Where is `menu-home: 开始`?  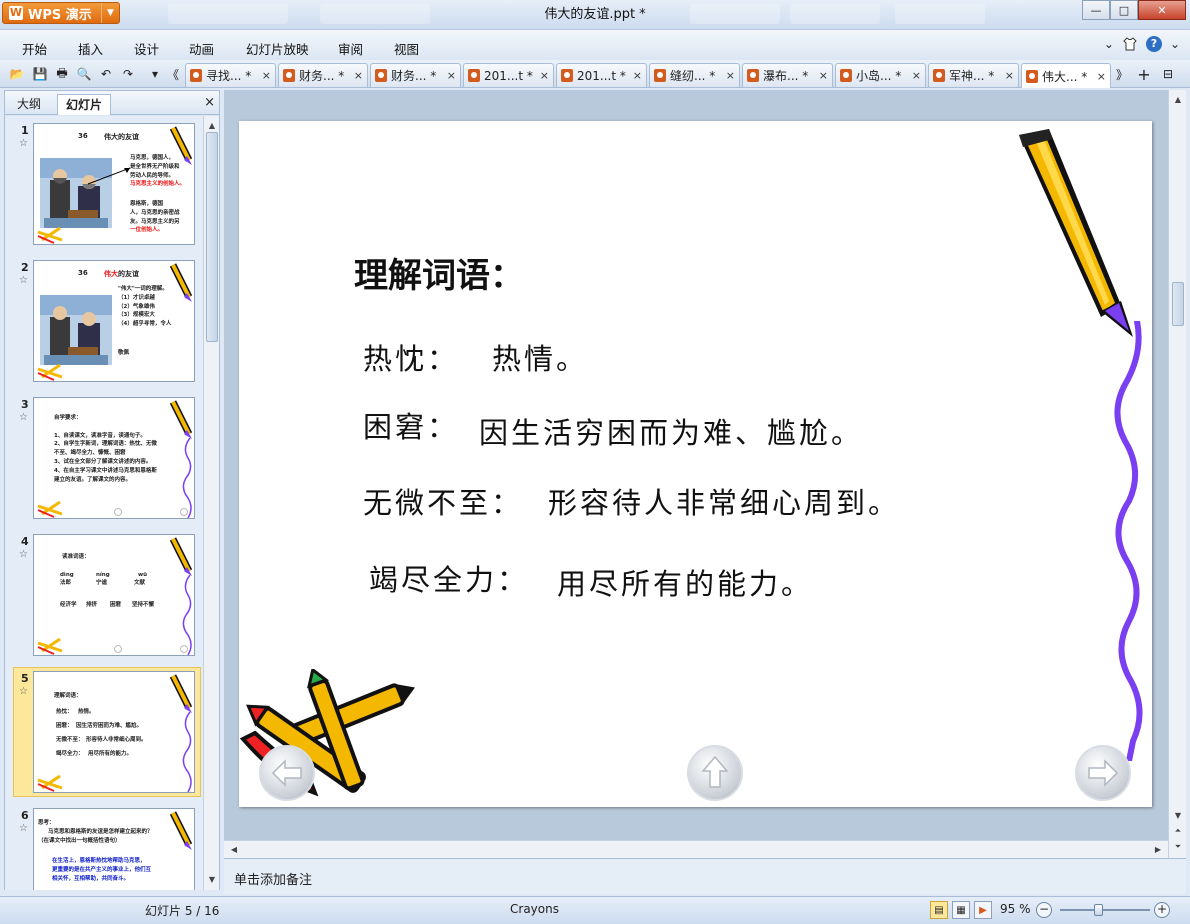
menu-home: 开始 is located at coordinates (34, 48).